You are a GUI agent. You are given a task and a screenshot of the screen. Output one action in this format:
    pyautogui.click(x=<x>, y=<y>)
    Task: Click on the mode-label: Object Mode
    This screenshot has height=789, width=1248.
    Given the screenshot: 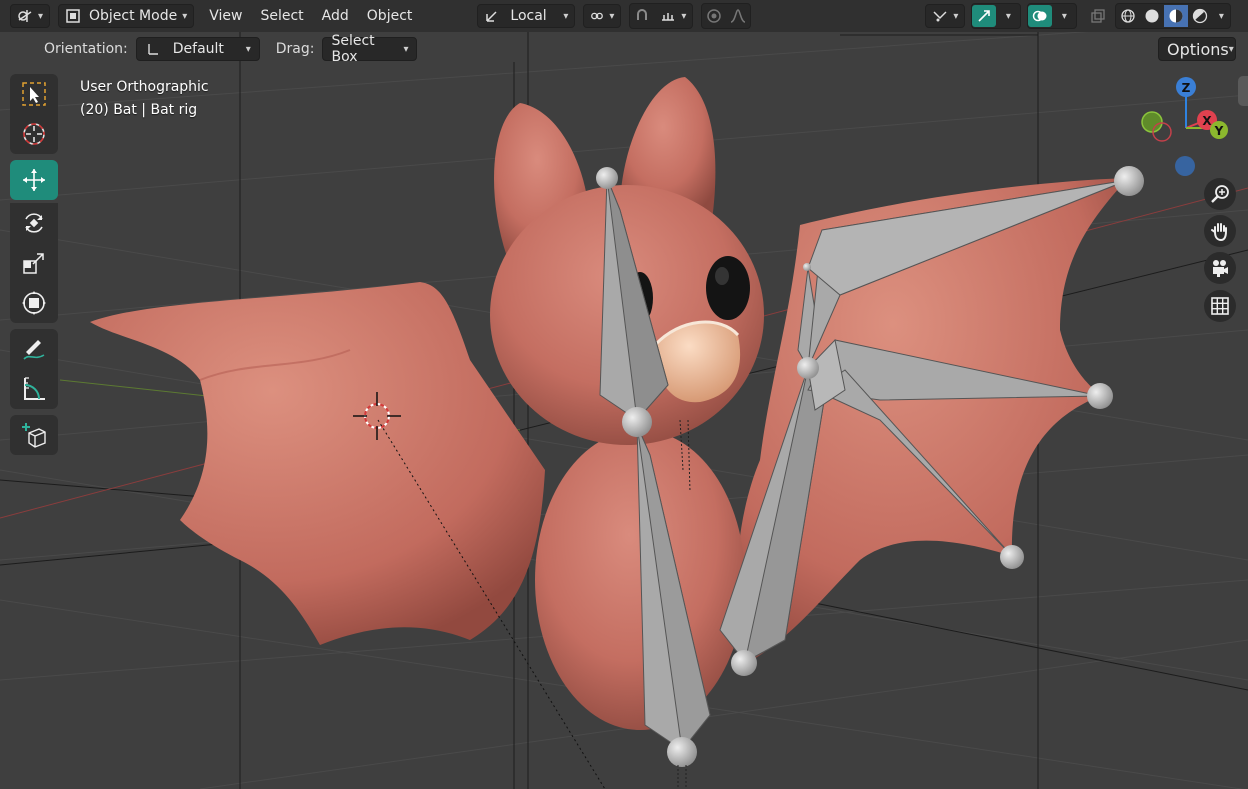 What is the action you would take?
    pyautogui.click(x=133, y=16)
    